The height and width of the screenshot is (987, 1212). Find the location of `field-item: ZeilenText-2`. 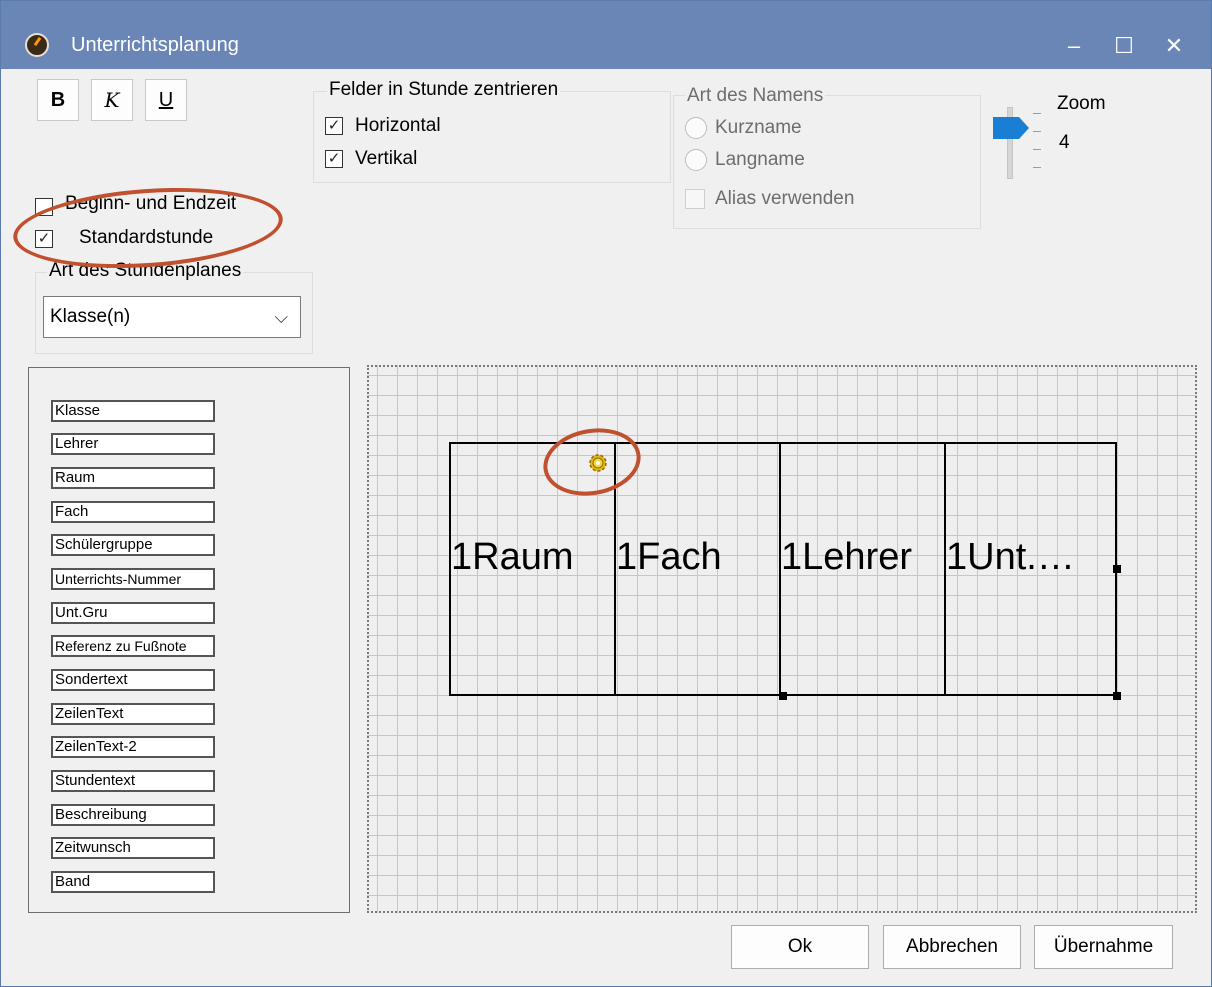

field-item: ZeilenText-2 is located at coordinates (133, 747).